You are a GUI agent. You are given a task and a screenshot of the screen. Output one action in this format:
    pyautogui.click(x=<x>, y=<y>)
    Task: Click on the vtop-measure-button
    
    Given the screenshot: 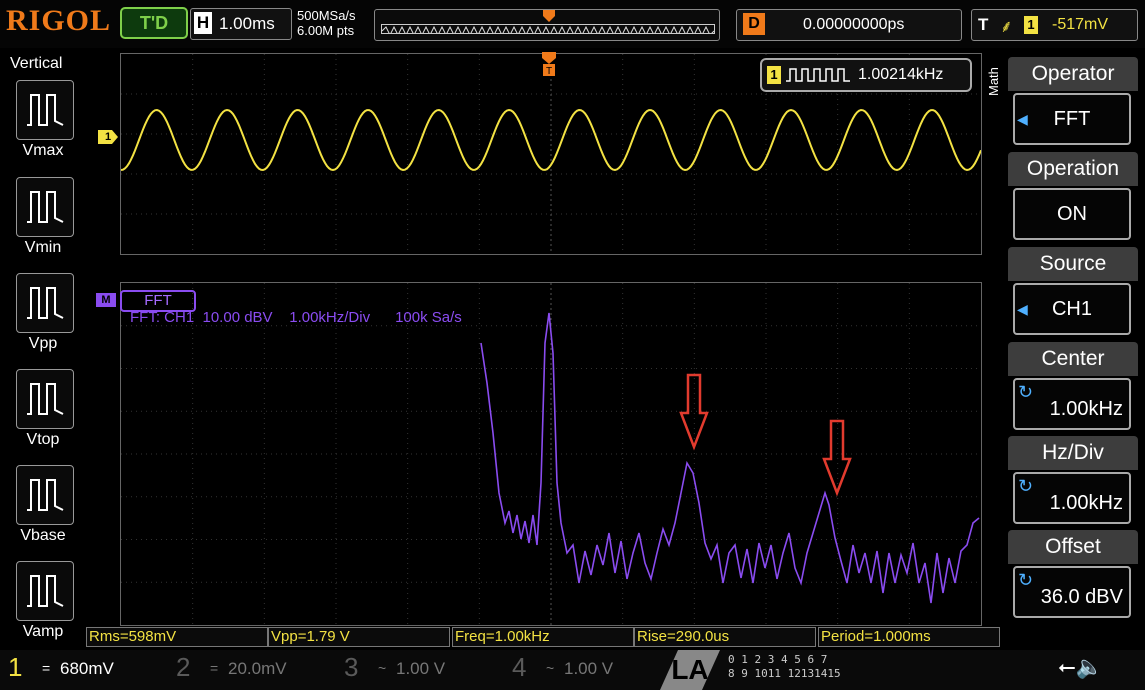 What is the action you would take?
    pyautogui.click(x=45, y=399)
    